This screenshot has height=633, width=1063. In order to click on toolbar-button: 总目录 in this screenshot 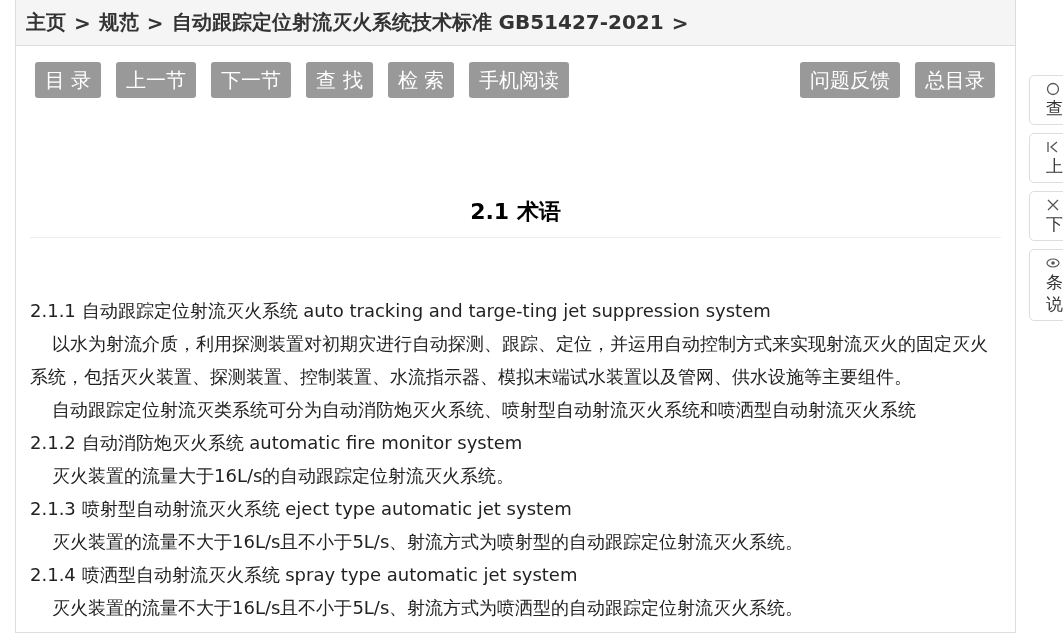, I will do `click(955, 80)`.